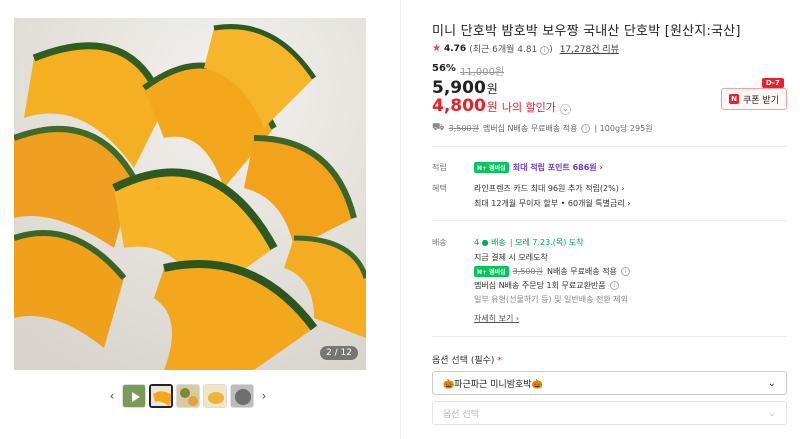 The image size is (800, 439). Describe the element at coordinates (581, 271) in the screenshot. I see `delivery-free-text: N배송 무료배송 적용` at that location.